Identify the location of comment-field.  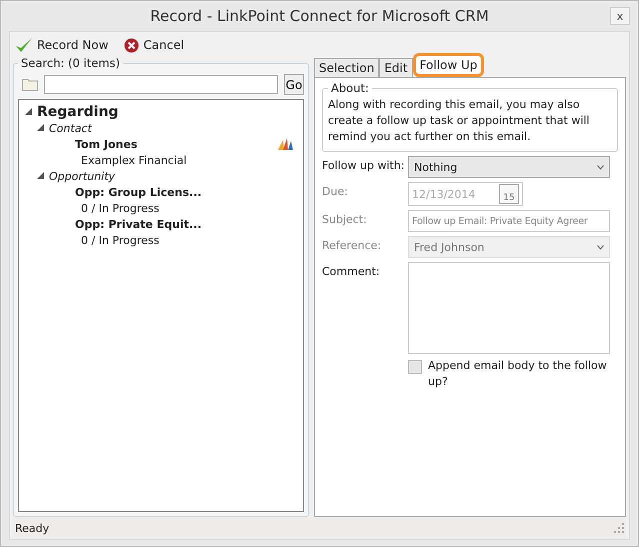
(509, 308).